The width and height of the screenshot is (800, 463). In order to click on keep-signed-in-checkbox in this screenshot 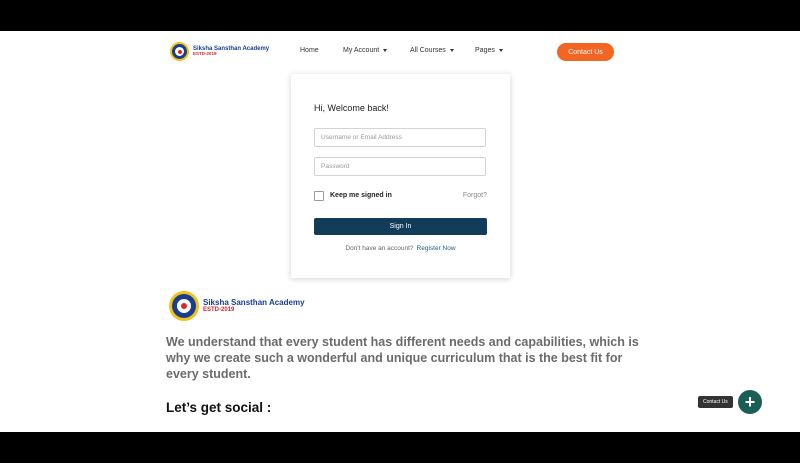, I will do `click(319, 196)`.